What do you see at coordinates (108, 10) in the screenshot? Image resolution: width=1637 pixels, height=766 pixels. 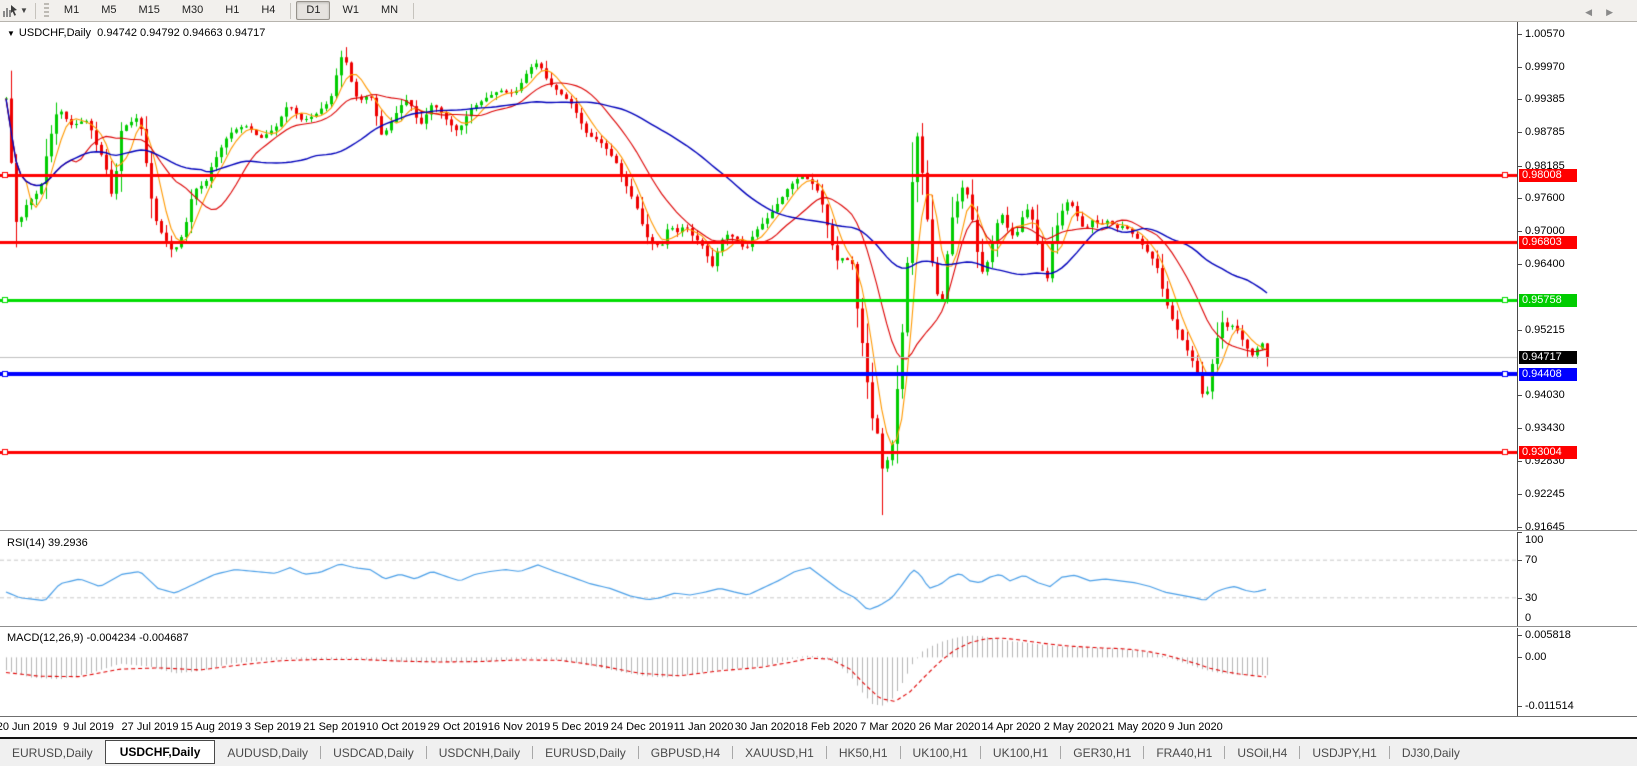 I see `timeframe-button-m5: M5` at bounding box center [108, 10].